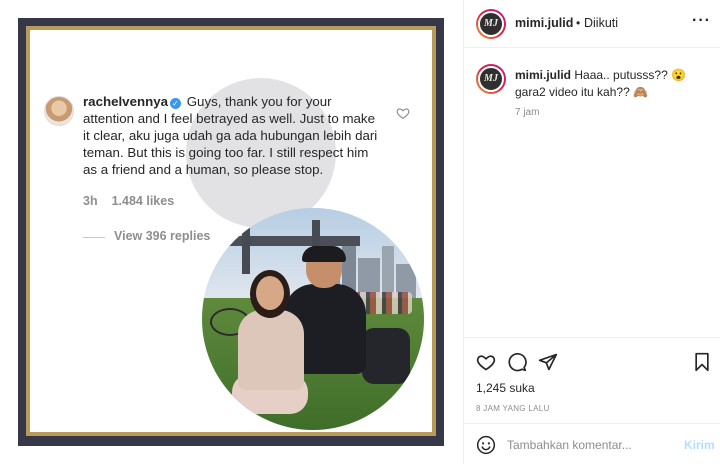 This screenshot has width=720, height=464. What do you see at coordinates (486, 445) in the screenshot?
I see `emoji-icon` at bounding box center [486, 445].